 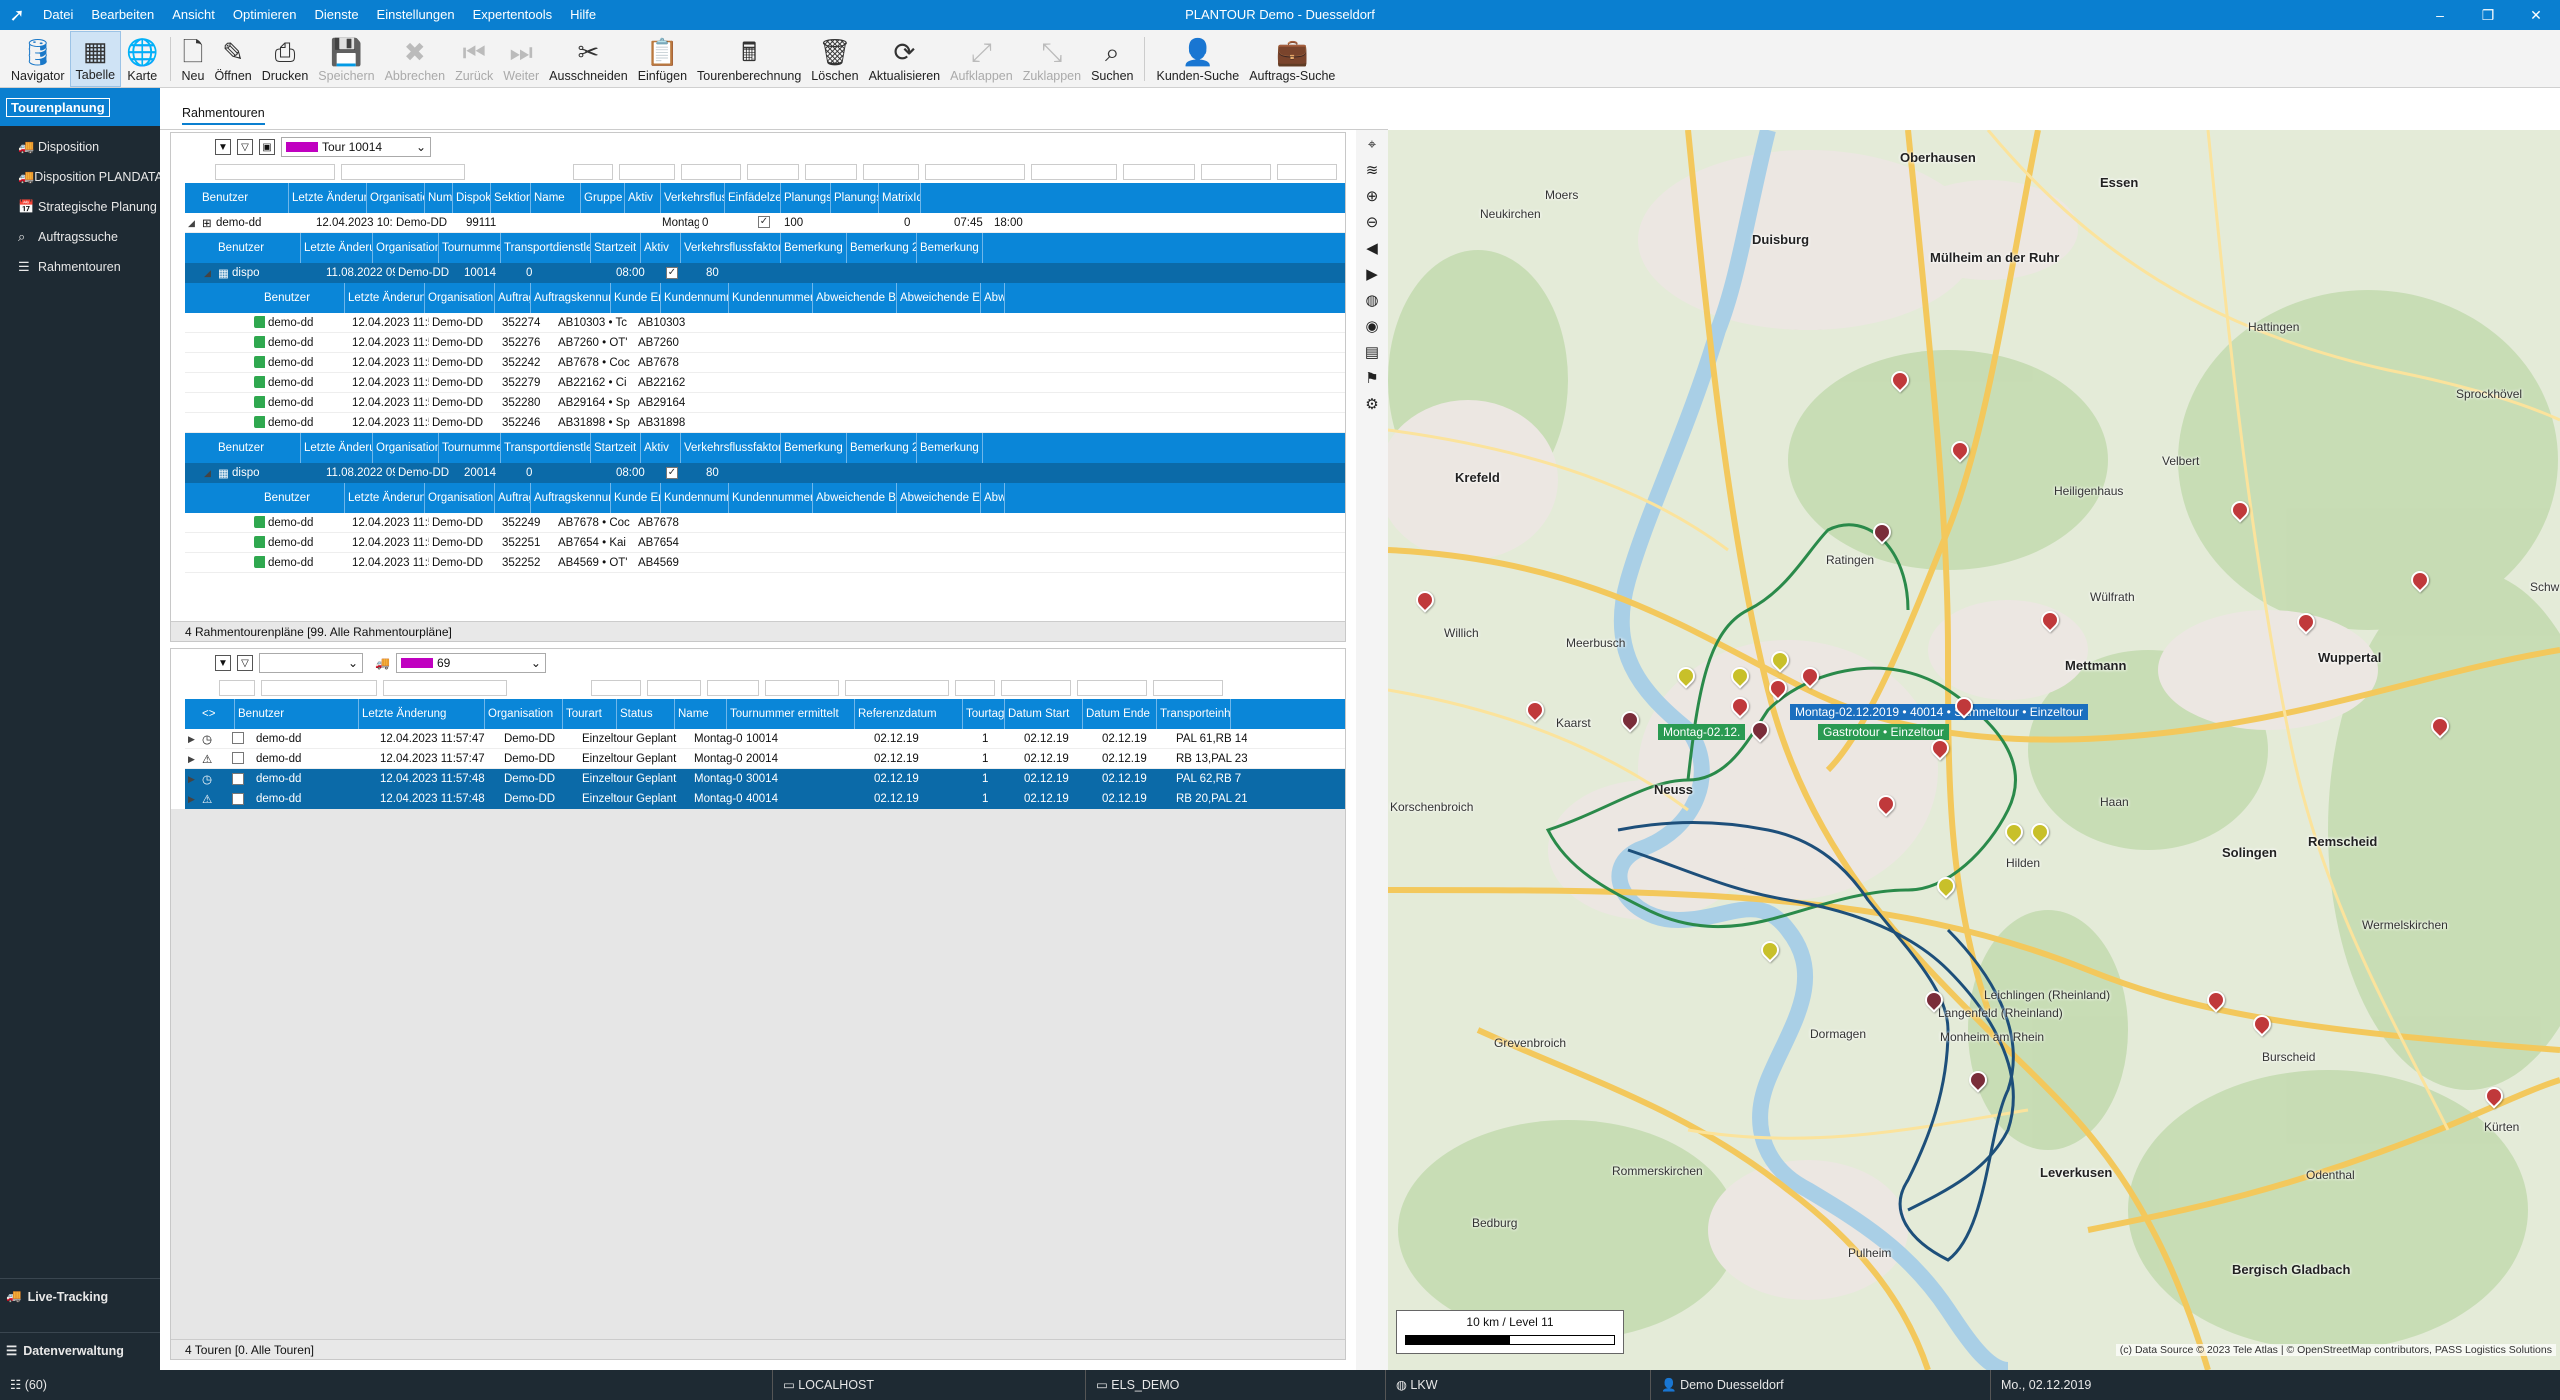 I want to click on layers-icon: ≋, so click(x=1372, y=171).